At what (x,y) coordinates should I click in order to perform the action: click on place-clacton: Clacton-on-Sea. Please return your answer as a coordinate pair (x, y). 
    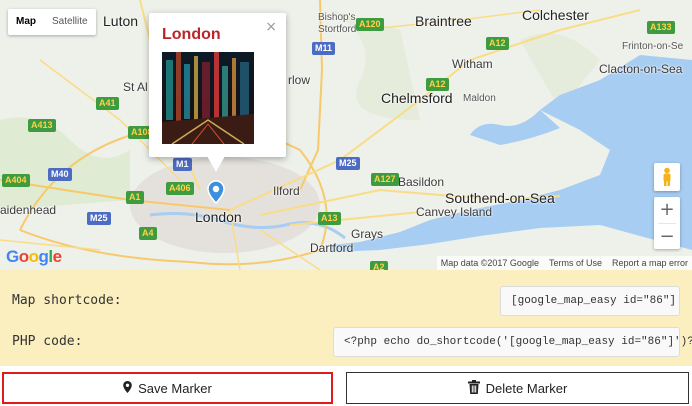
    Looking at the image, I should click on (641, 69).